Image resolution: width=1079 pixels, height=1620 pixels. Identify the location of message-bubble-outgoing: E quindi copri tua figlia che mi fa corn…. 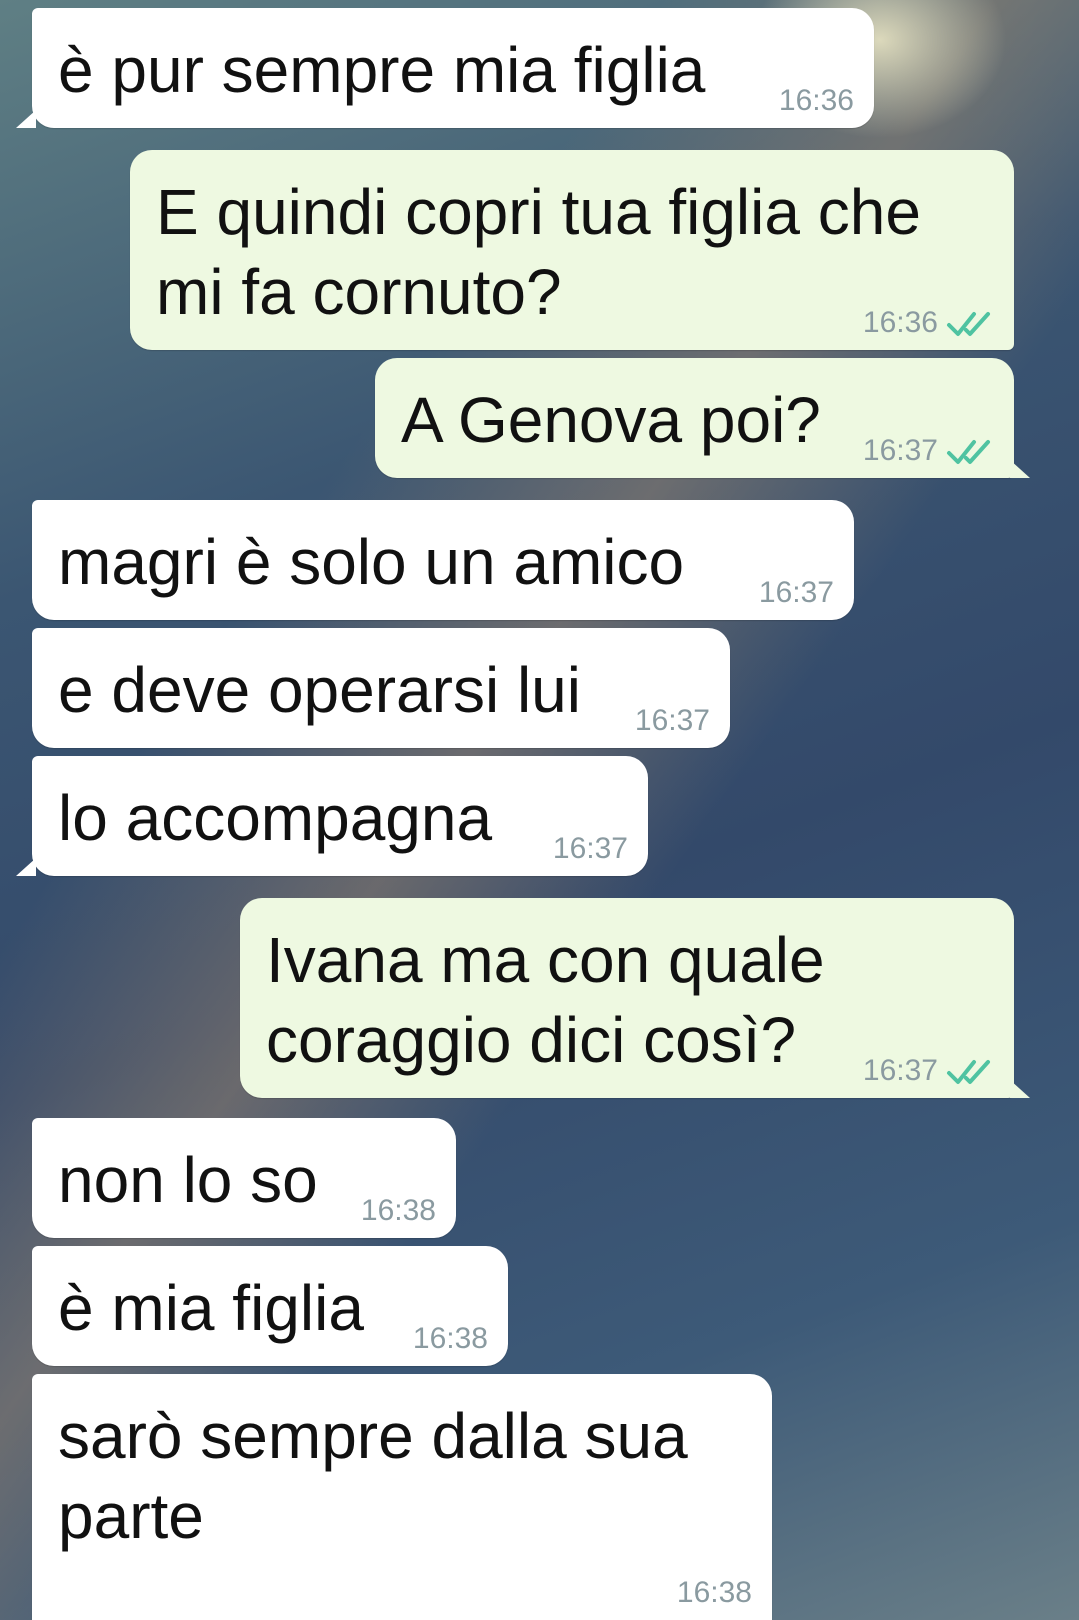
(572, 250).